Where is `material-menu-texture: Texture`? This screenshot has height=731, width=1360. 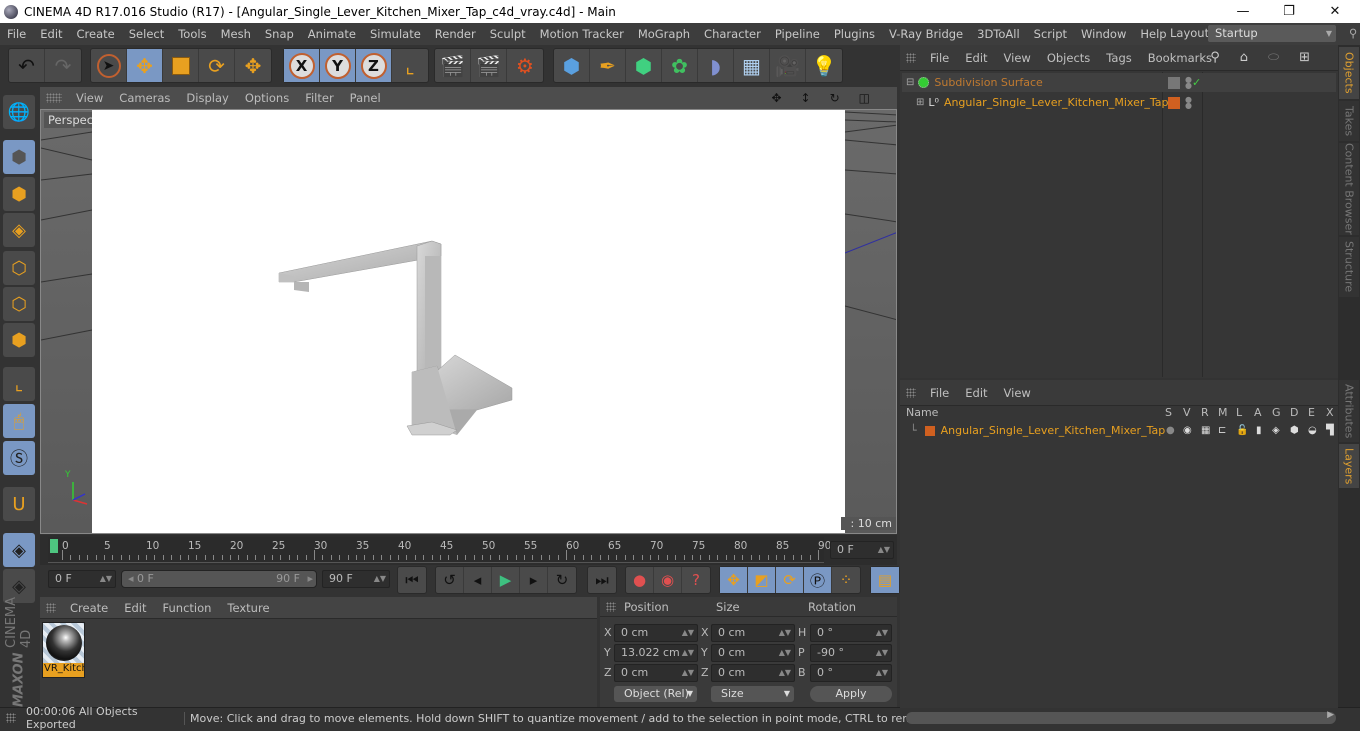 material-menu-texture: Texture is located at coordinates (248, 608).